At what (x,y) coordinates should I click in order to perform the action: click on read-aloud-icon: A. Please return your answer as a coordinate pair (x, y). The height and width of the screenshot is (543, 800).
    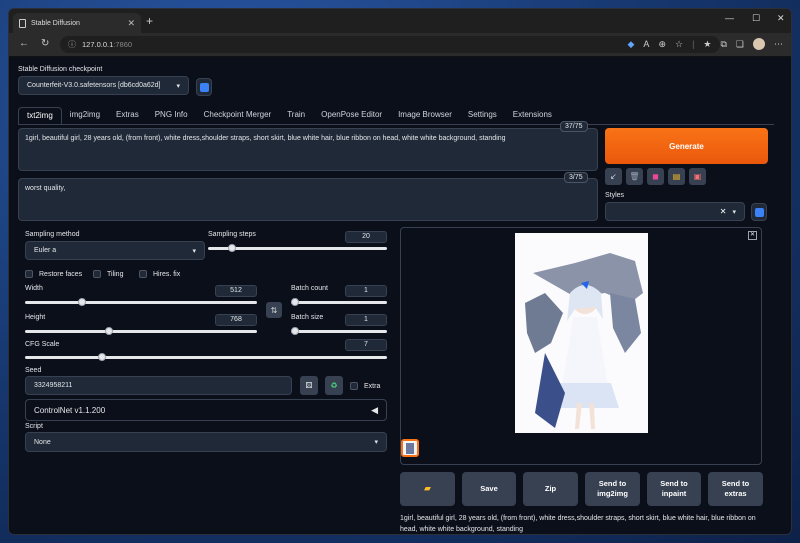
    Looking at the image, I should click on (646, 44).